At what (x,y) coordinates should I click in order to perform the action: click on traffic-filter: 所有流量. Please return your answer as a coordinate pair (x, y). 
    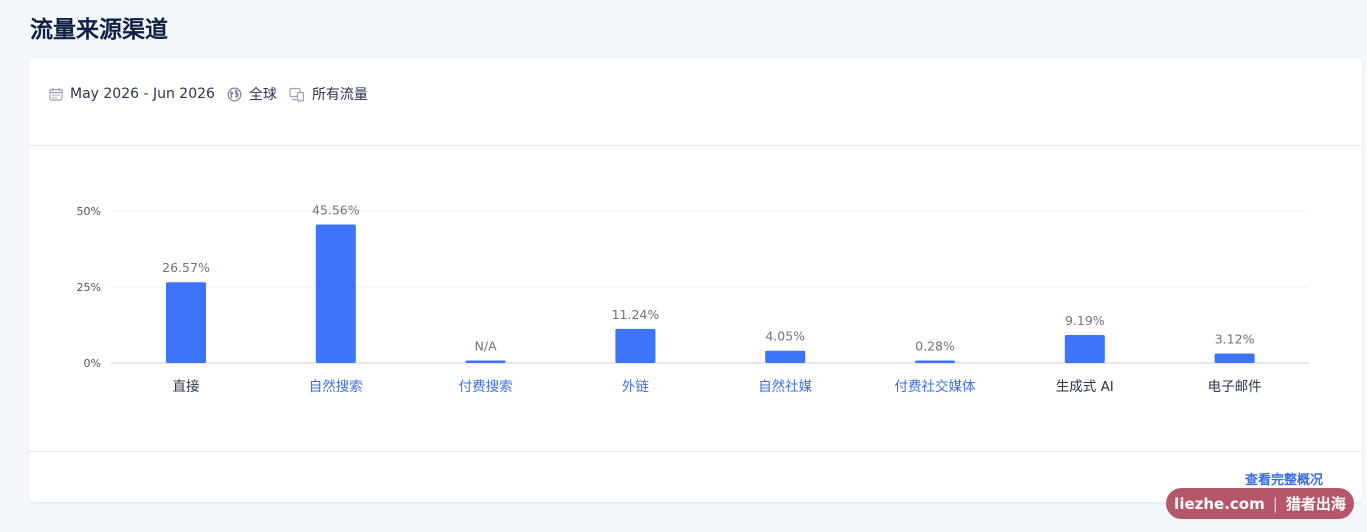
    Looking at the image, I should click on (328, 94).